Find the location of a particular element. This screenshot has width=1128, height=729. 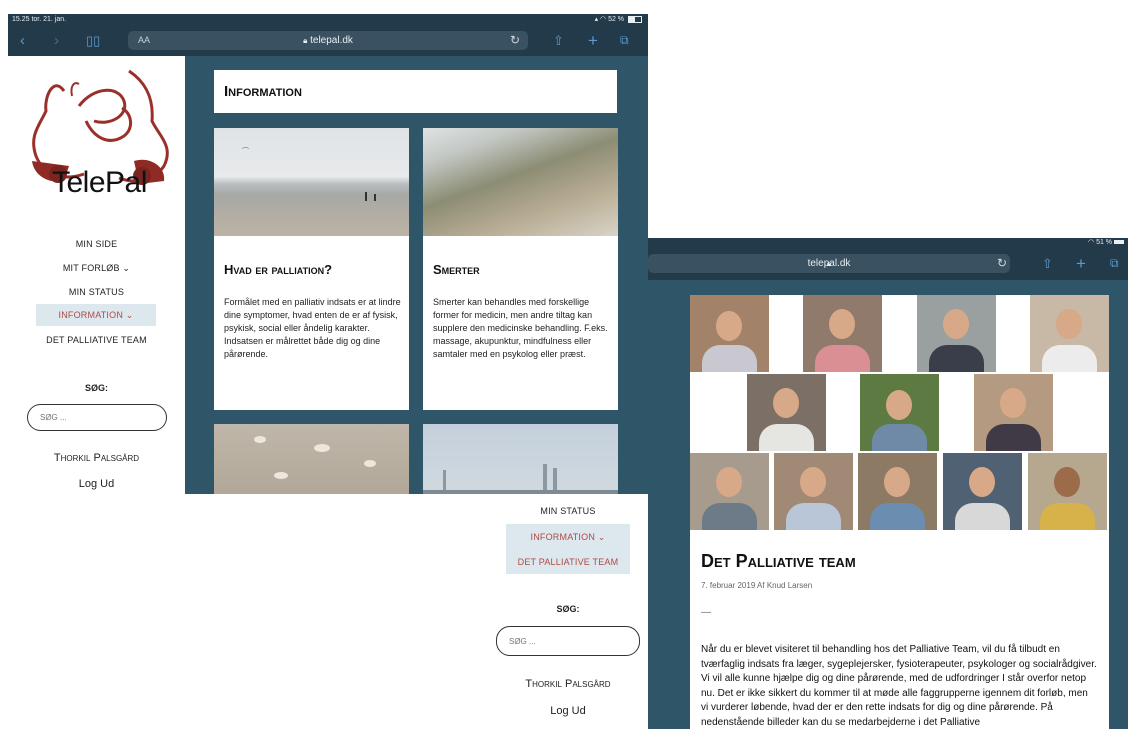

article-title: Det Palliative team is located at coordinates (778, 561).